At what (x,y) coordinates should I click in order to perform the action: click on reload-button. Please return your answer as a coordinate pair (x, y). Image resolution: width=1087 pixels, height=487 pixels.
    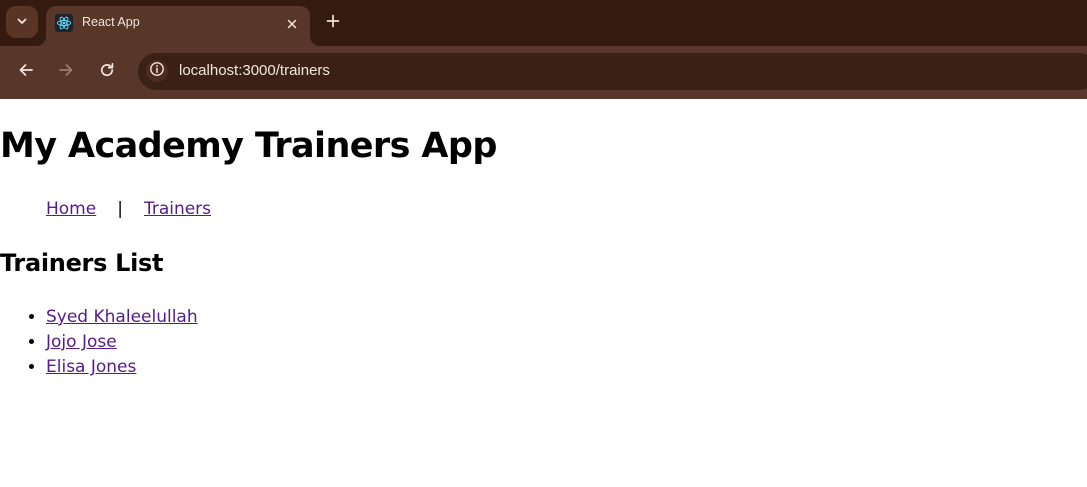
    Looking at the image, I should click on (107, 72).